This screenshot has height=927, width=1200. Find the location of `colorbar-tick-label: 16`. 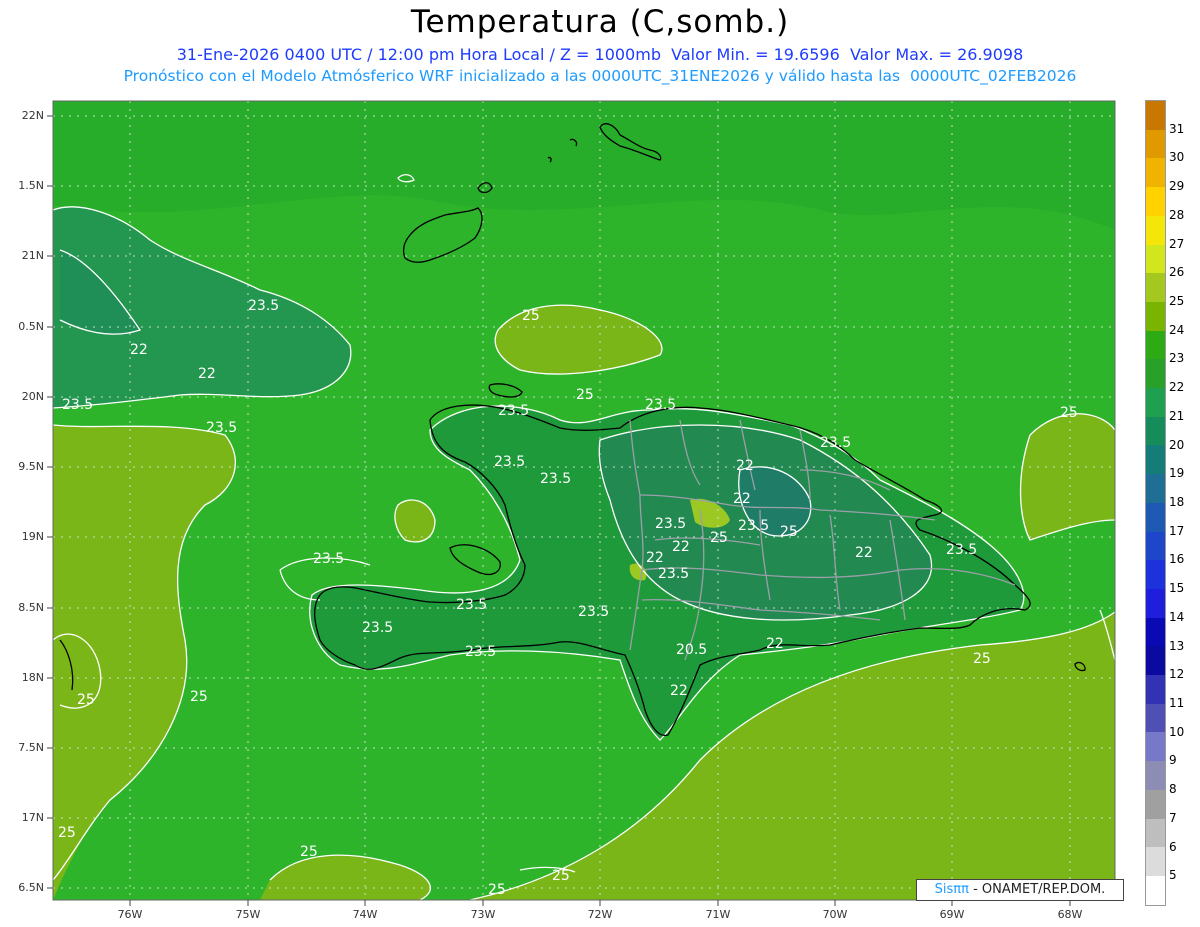

colorbar-tick-label: 16 is located at coordinates (1177, 559).